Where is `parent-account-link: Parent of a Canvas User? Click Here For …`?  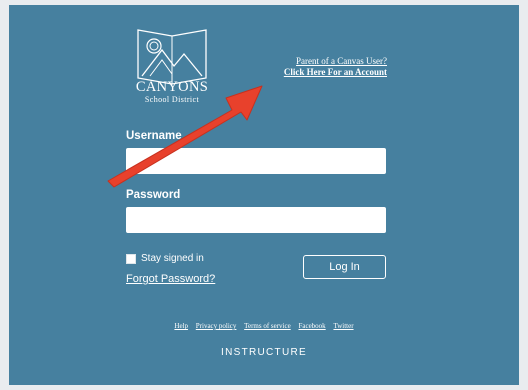
parent-account-link: Parent of a Canvas User? Click Here For … is located at coordinates (335, 67).